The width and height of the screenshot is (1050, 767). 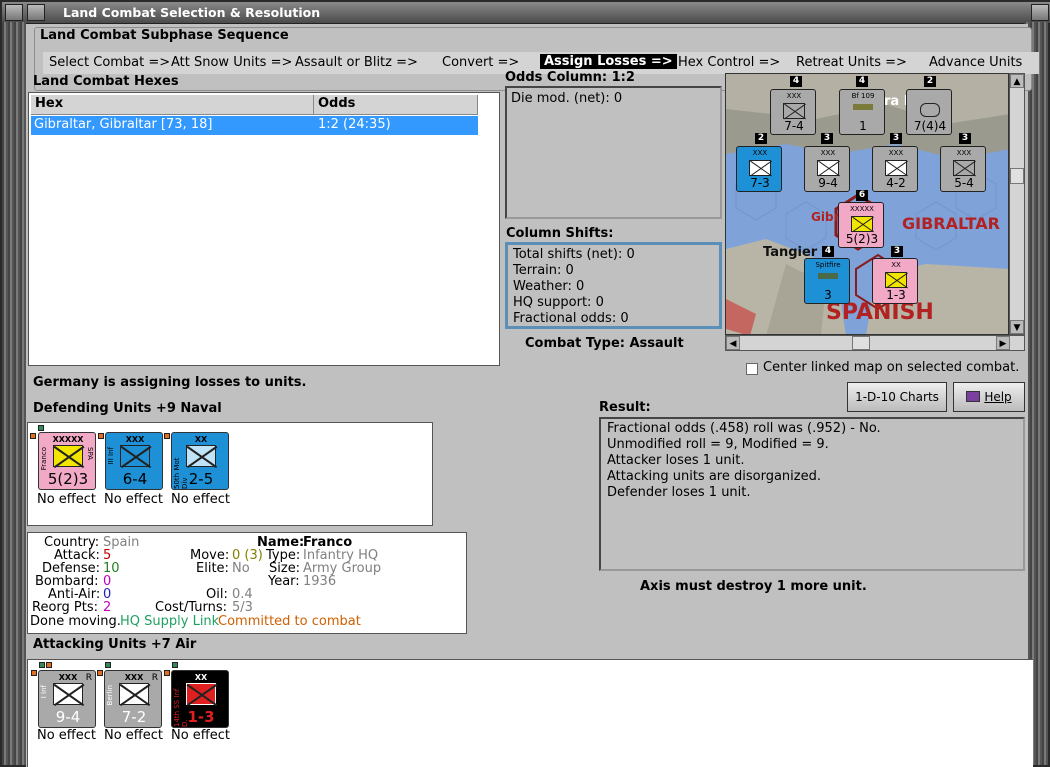 I want to click on attacking-unit-14th-ss: XX 14th SS Inf D. 1-3, so click(x=200, y=699).